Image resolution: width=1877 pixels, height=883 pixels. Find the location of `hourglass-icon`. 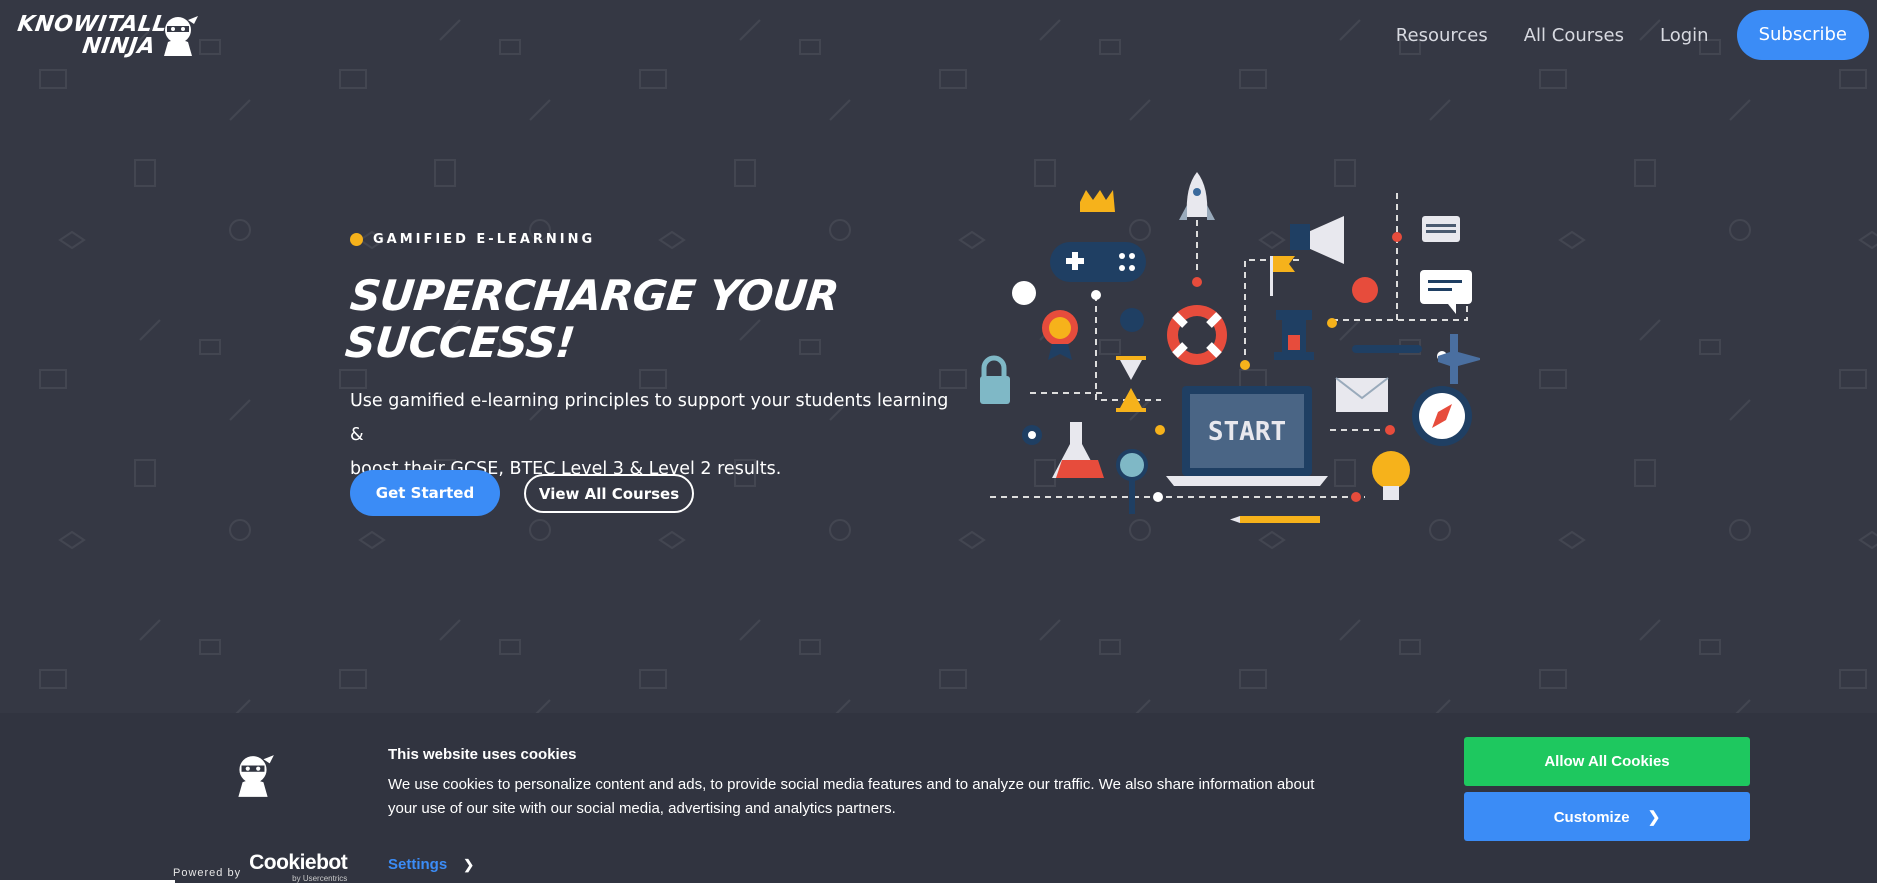

hourglass-icon is located at coordinates (1131, 384).